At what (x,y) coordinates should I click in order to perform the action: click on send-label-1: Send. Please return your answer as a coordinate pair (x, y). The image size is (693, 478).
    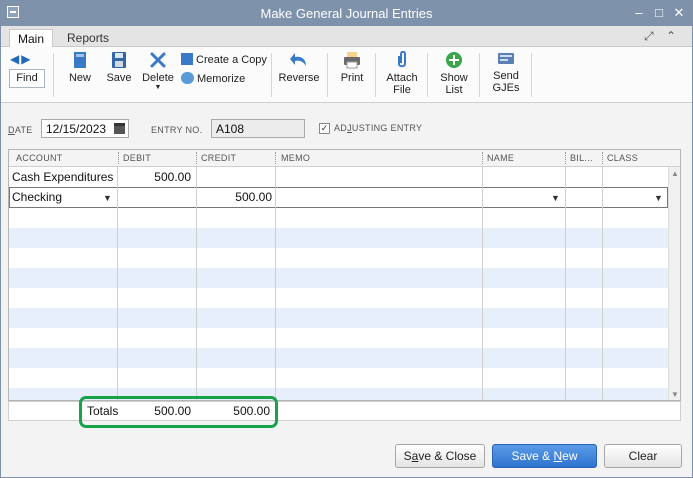
    Looking at the image, I should click on (506, 76).